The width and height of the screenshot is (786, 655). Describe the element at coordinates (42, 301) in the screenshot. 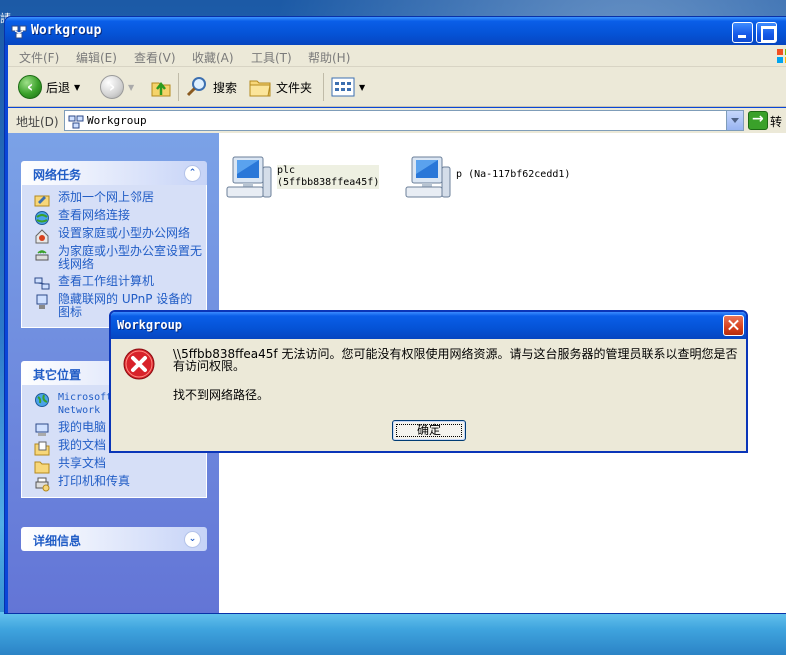

I see `upnp-device-icon` at that location.